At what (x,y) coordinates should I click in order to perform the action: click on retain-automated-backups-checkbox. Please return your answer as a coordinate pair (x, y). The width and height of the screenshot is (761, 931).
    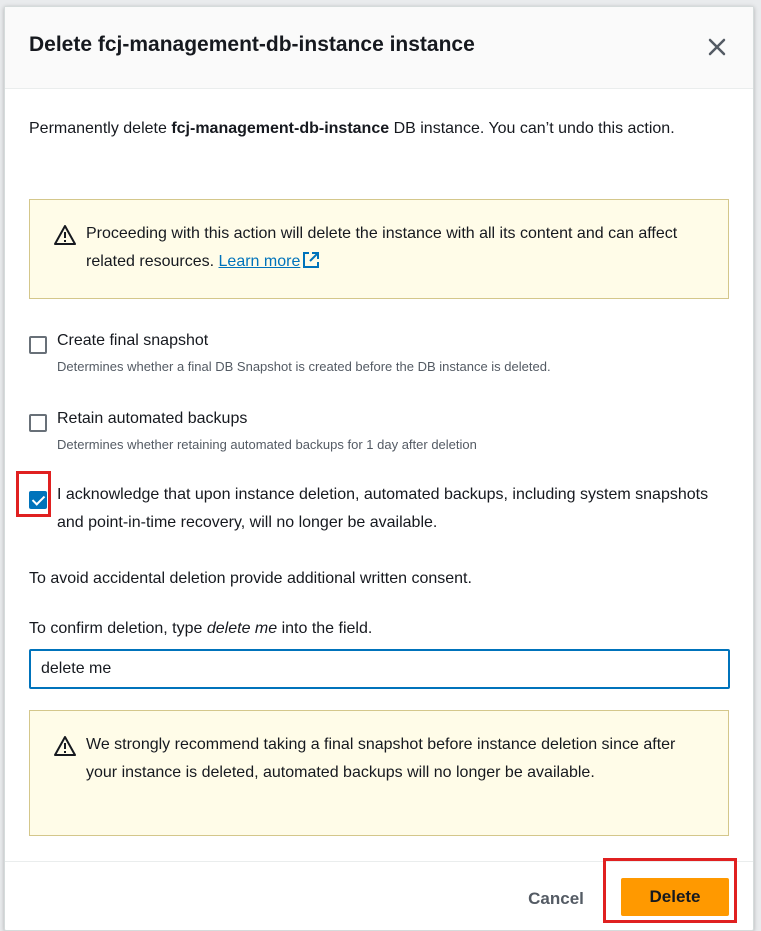
    Looking at the image, I should click on (38, 423).